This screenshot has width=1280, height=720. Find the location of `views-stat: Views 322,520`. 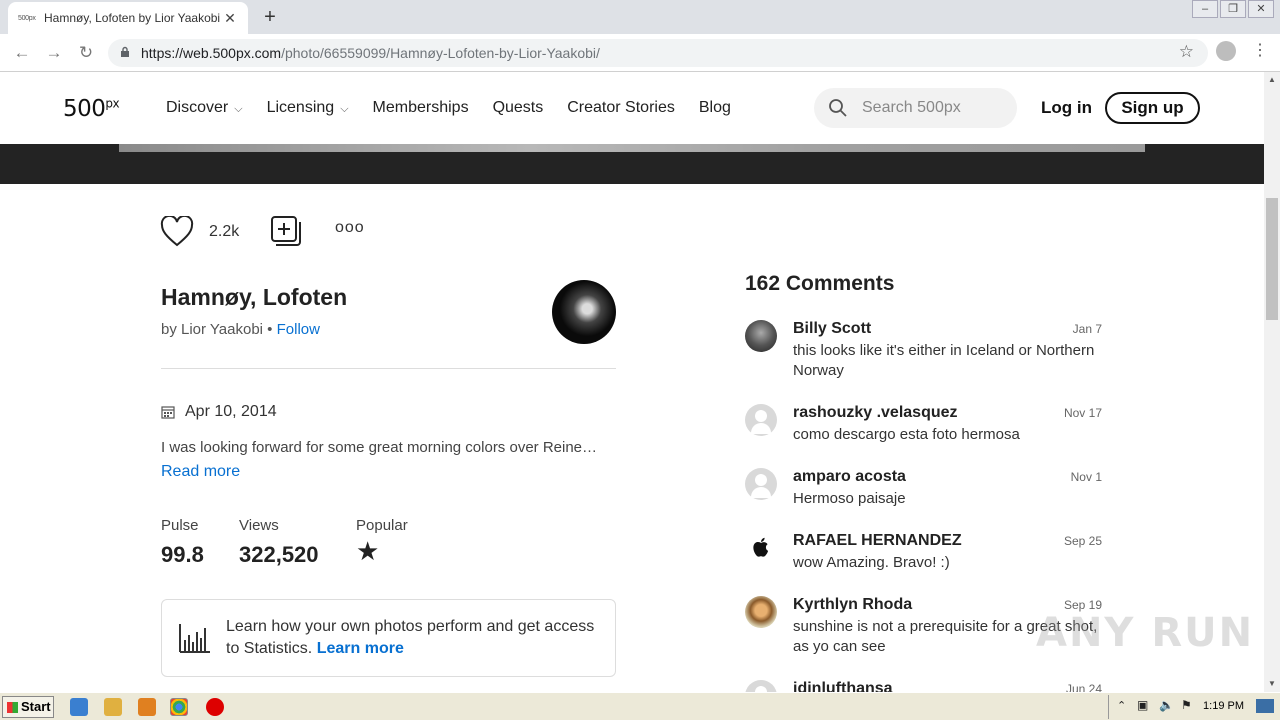

views-stat: Views 322,520 is located at coordinates (279, 542).